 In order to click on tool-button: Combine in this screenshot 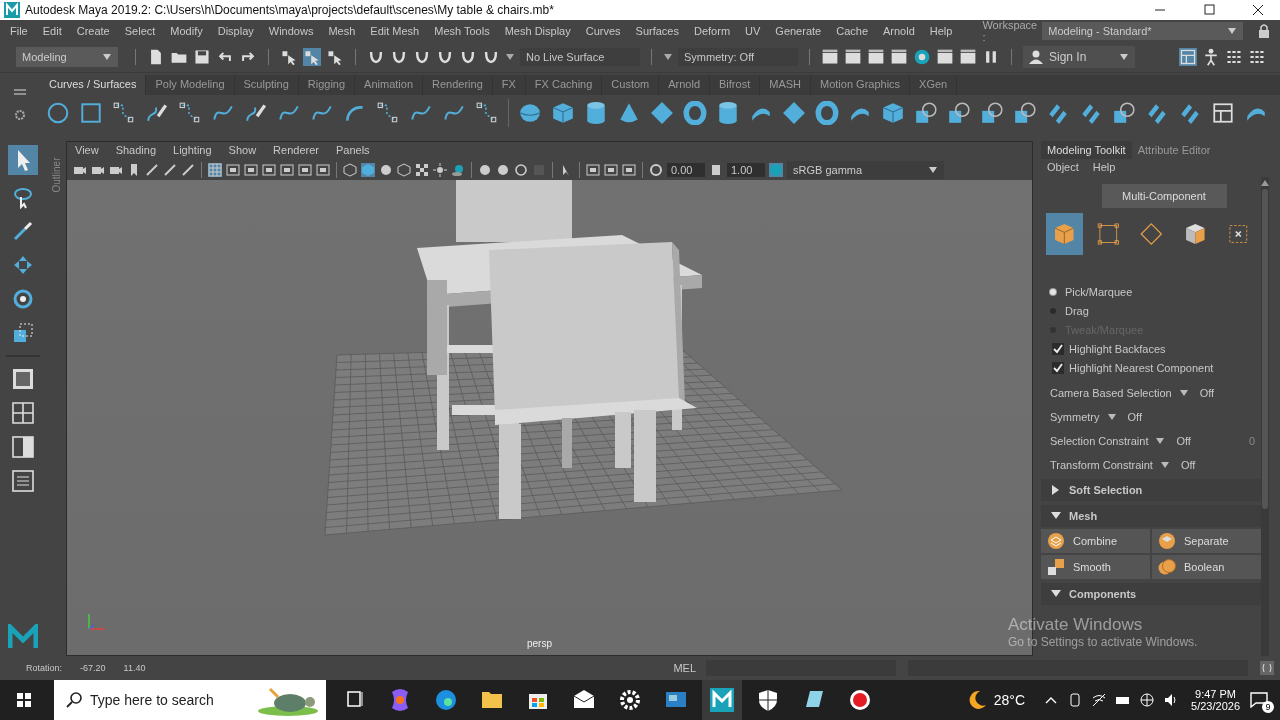, I will do `click(1095, 541)`.